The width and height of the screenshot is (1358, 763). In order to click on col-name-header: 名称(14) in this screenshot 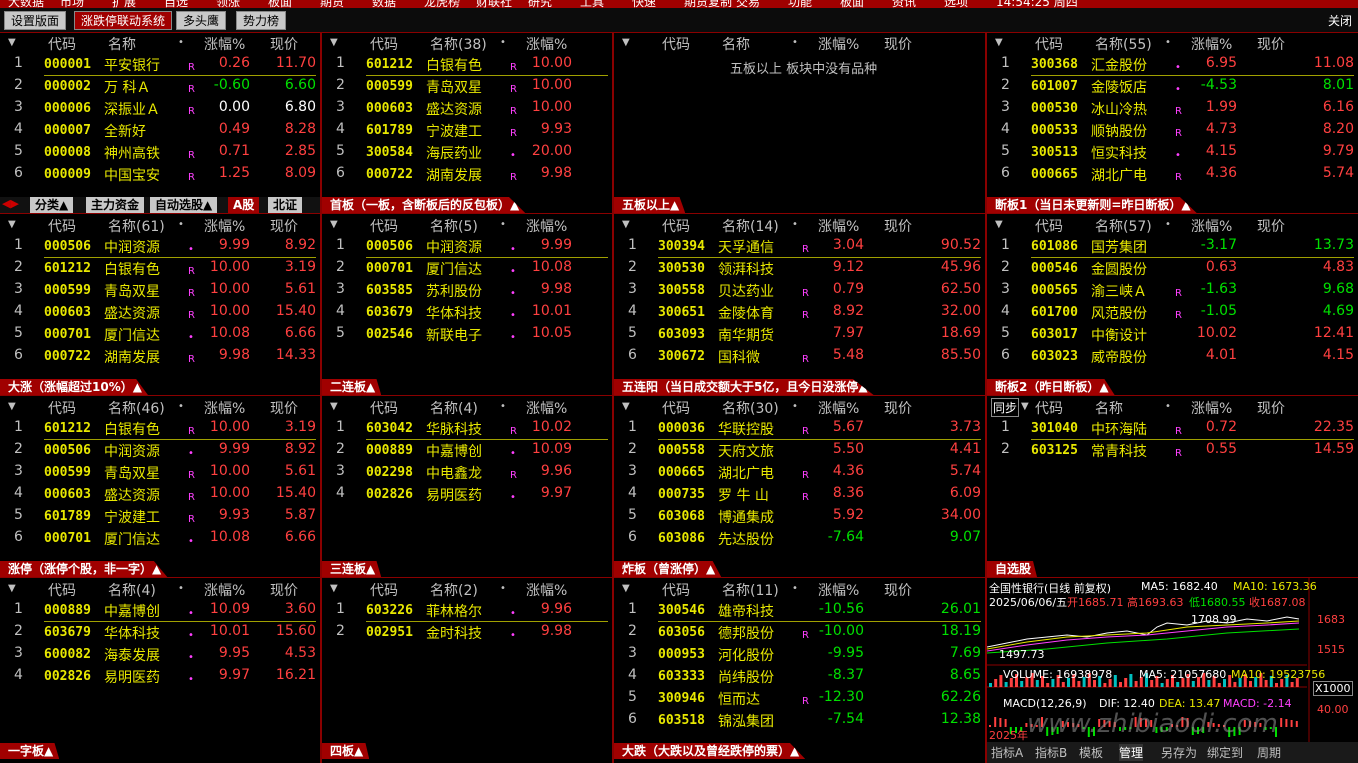, I will do `click(750, 226)`.